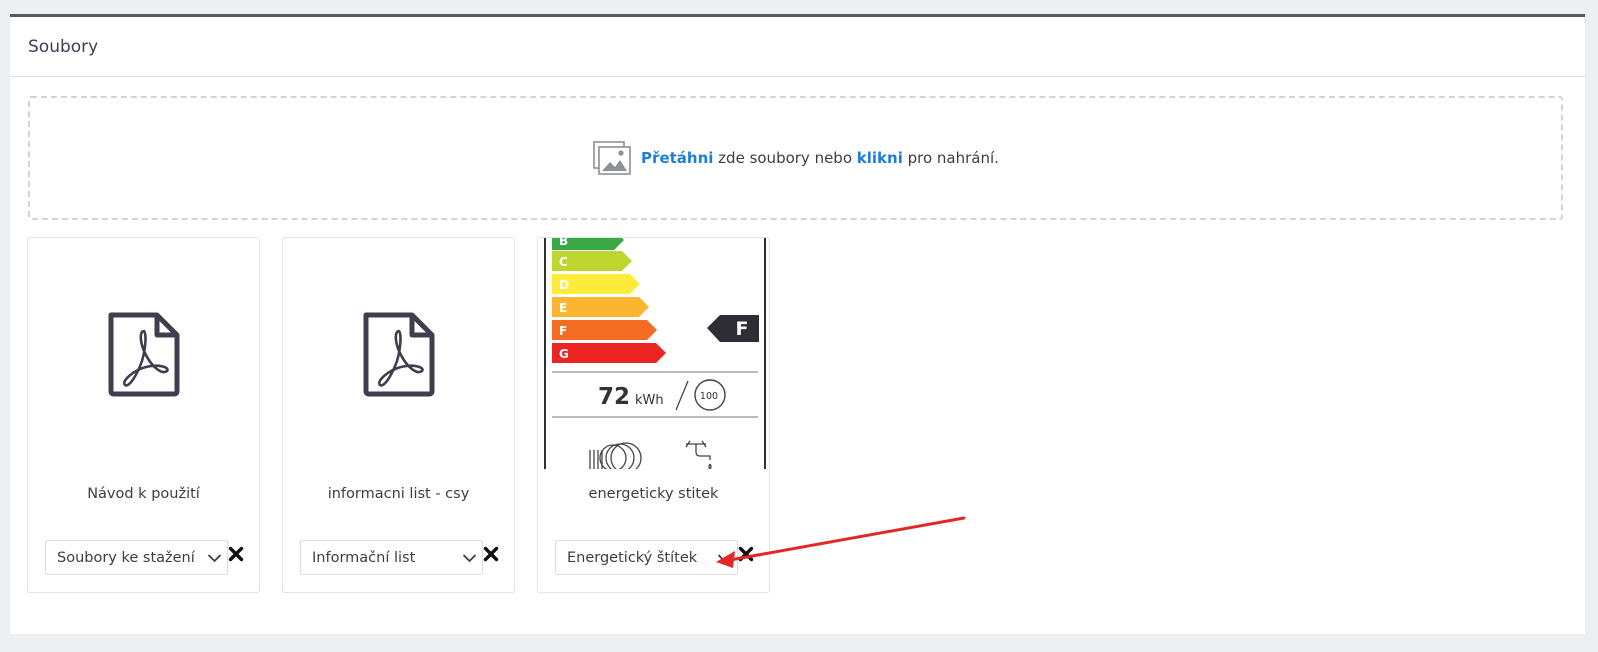  Describe the element at coordinates (364, 557) in the screenshot. I see `file-type-value: Informační list` at that location.